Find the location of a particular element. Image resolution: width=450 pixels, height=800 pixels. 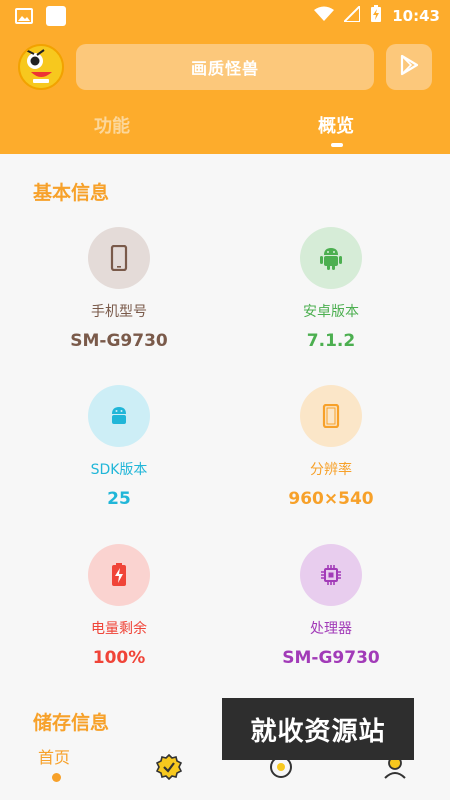

basic-info-title: 基本信息 is located at coordinates (71, 193).